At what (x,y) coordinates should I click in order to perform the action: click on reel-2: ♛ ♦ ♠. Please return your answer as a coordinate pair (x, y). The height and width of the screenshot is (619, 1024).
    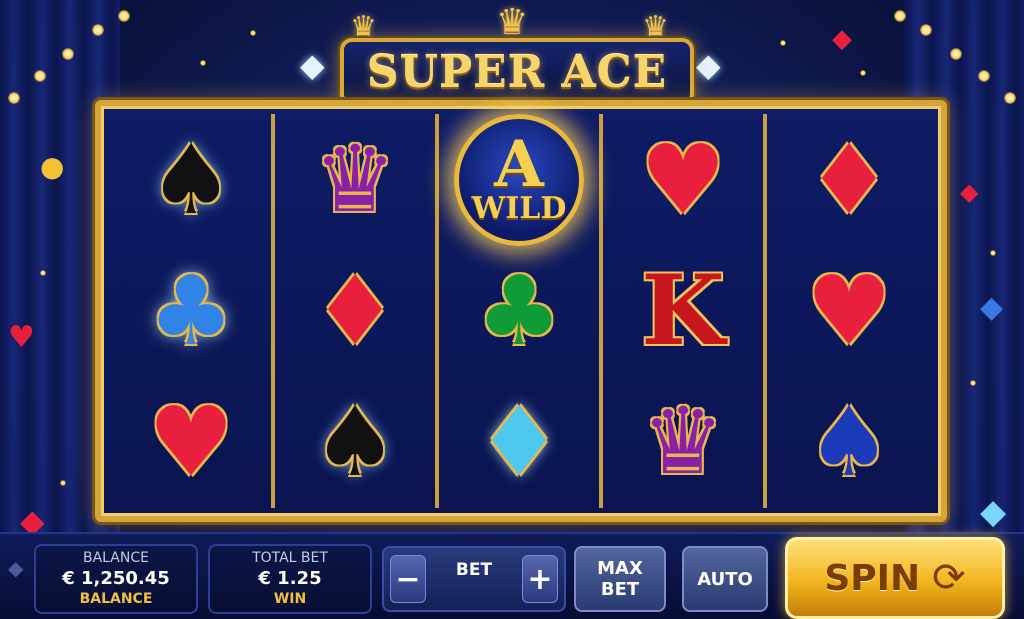
    Looking at the image, I should click on (357, 311).